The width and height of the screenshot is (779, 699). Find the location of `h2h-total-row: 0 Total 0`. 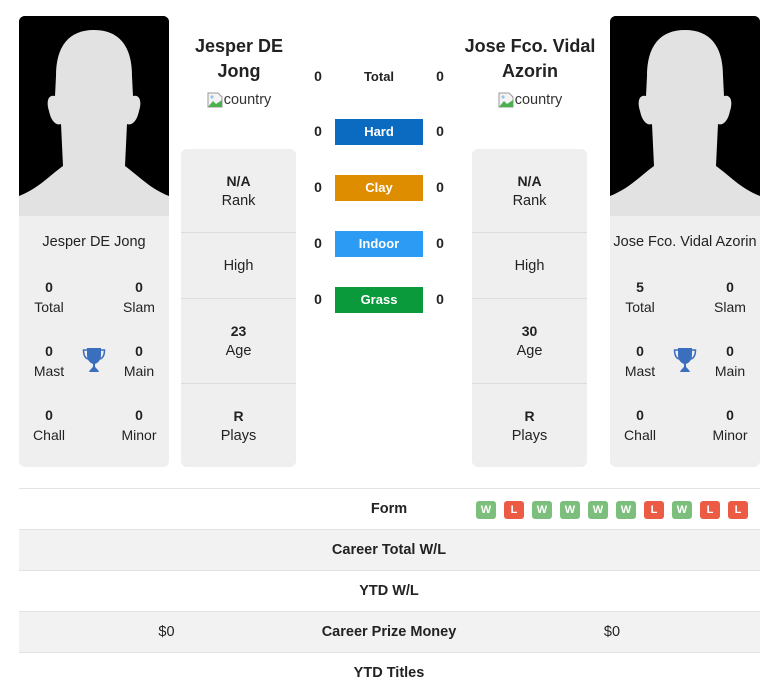

h2h-total-row: 0 Total 0 is located at coordinates (380, 76).